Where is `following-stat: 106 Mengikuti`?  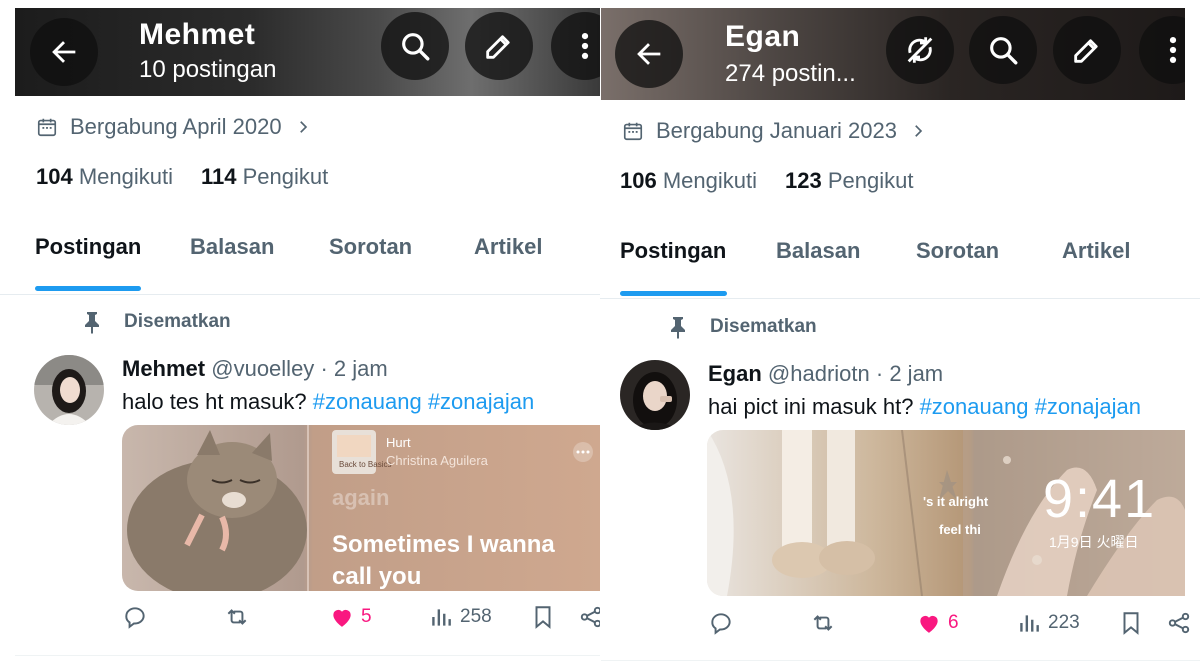 following-stat: 106 Mengikuti is located at coordinates (688, 181).